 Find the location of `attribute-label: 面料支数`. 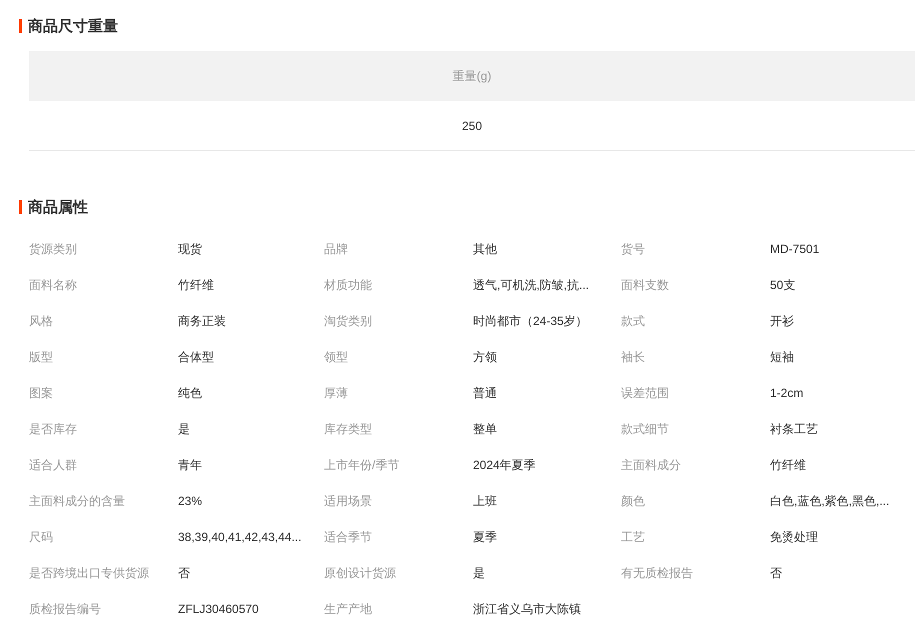

attribute-label: 面料支数 is located at coordinates (645, 285).